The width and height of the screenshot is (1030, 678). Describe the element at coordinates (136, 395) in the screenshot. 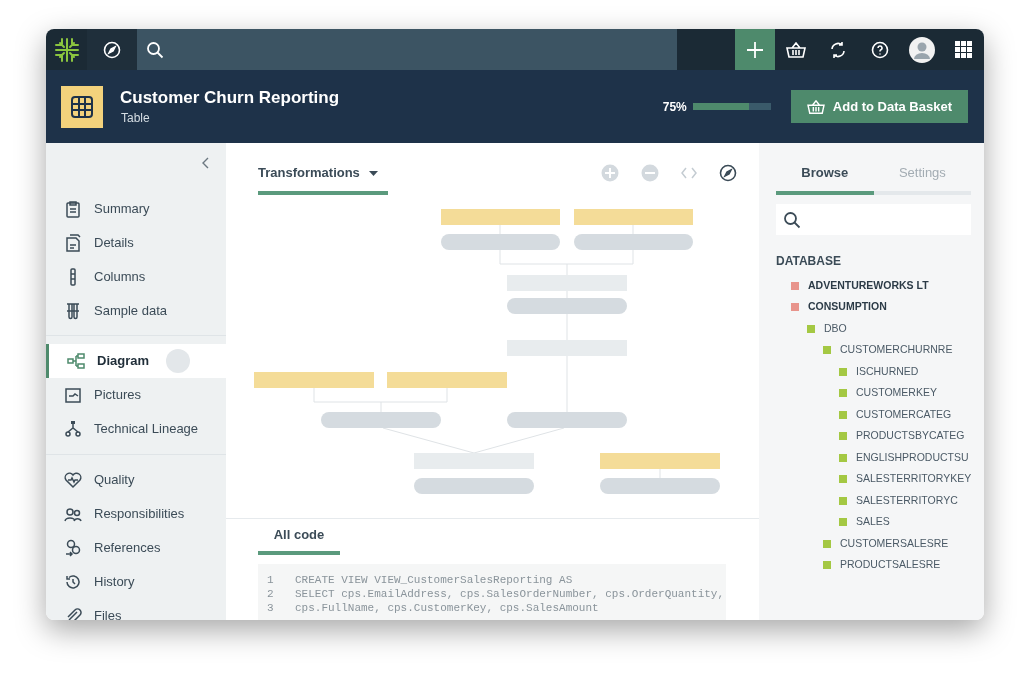

I see `sidebar-item: Pictures` at that location.